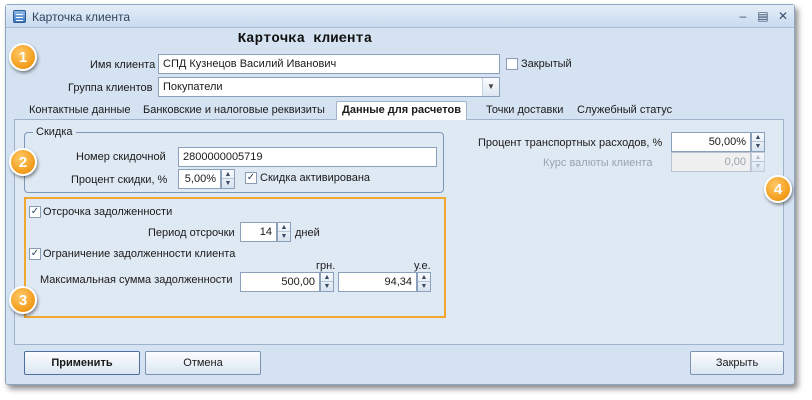  Describe the element at coordinates (737, 363) in the screenshot. I see `close-button: Закрыть` at that location.